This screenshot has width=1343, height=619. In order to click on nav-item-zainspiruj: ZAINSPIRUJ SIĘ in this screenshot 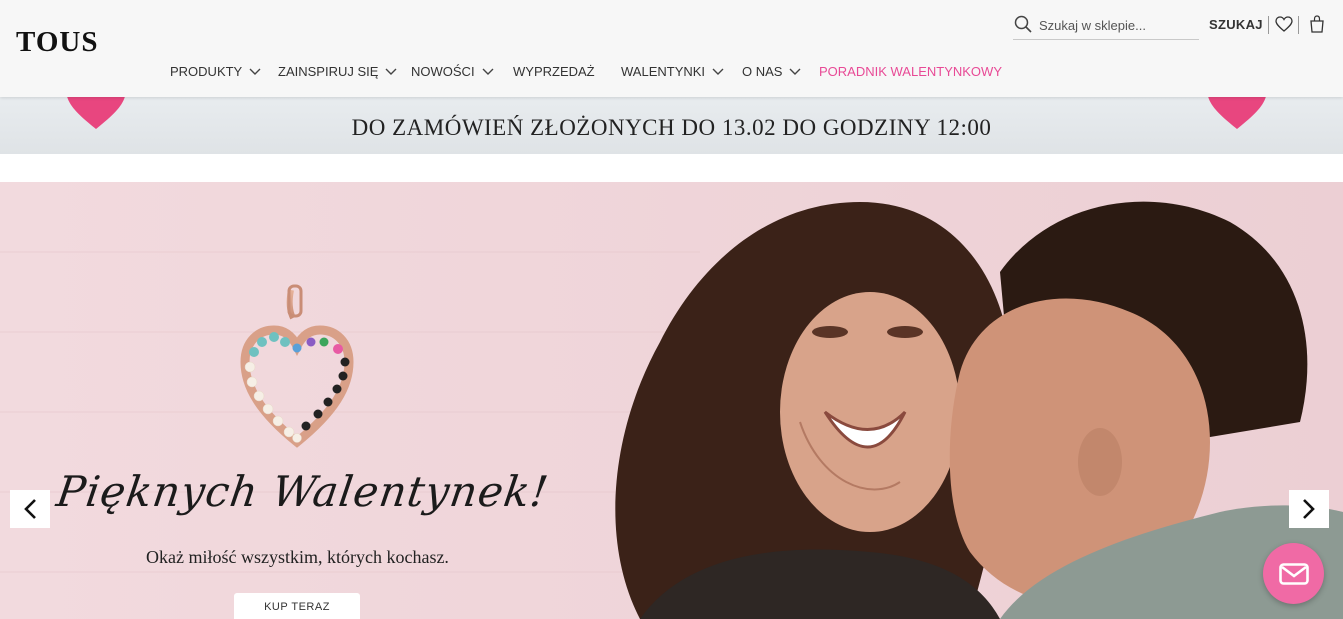, I will do `click(337, 71)`.